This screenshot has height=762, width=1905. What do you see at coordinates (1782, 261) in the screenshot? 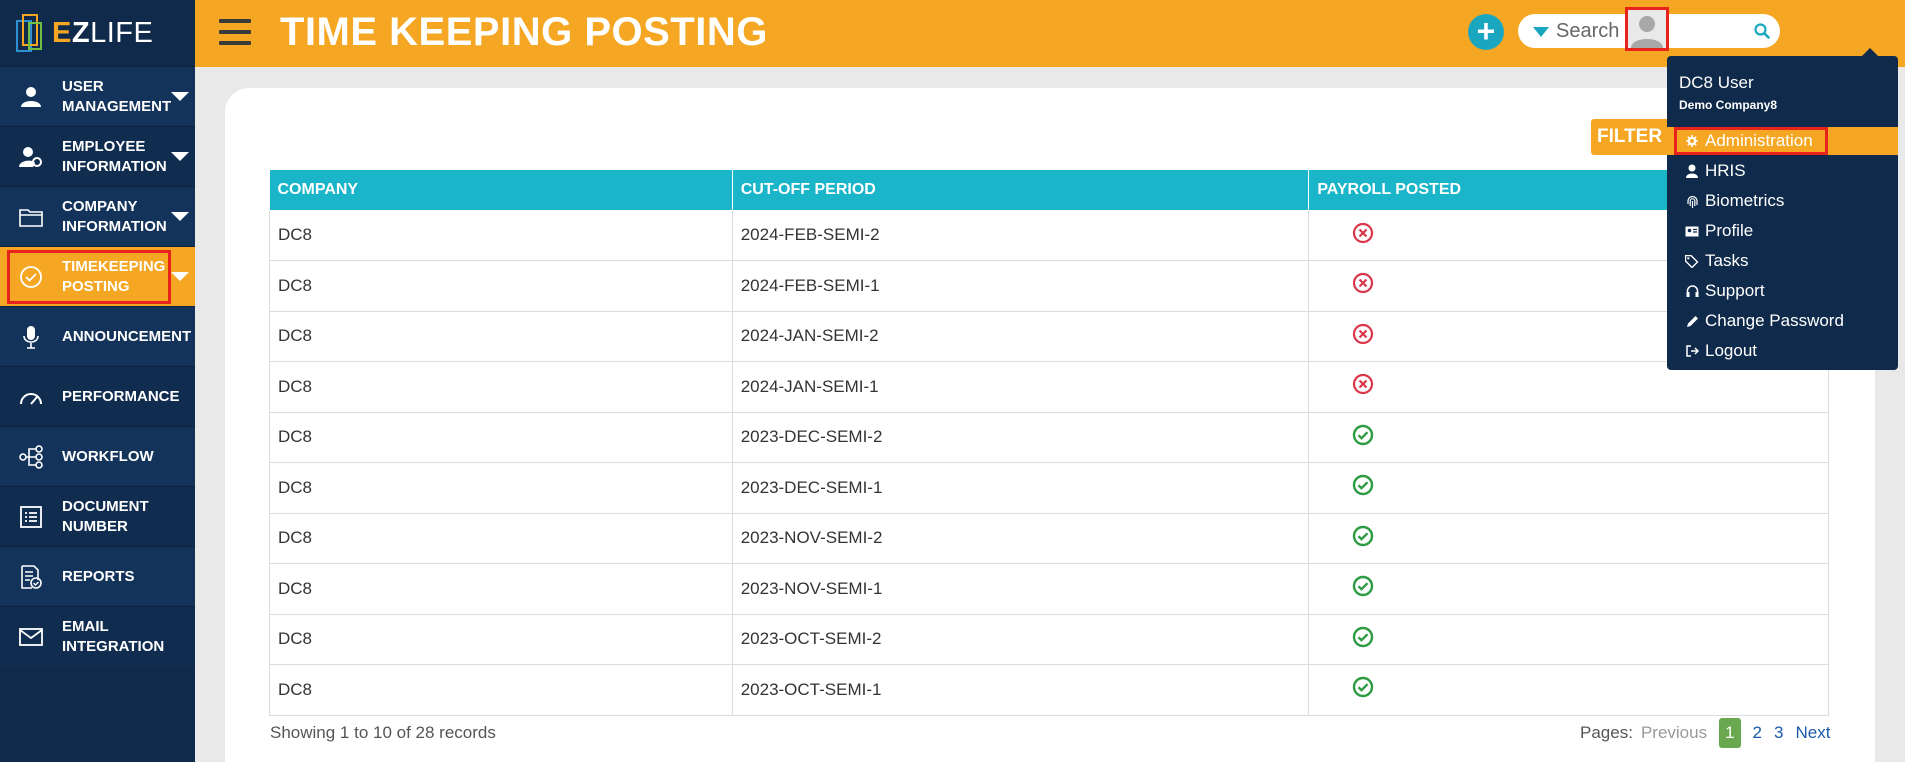
I see `menu-item-tasks: Tasks` at bounding box center [1782, 261].